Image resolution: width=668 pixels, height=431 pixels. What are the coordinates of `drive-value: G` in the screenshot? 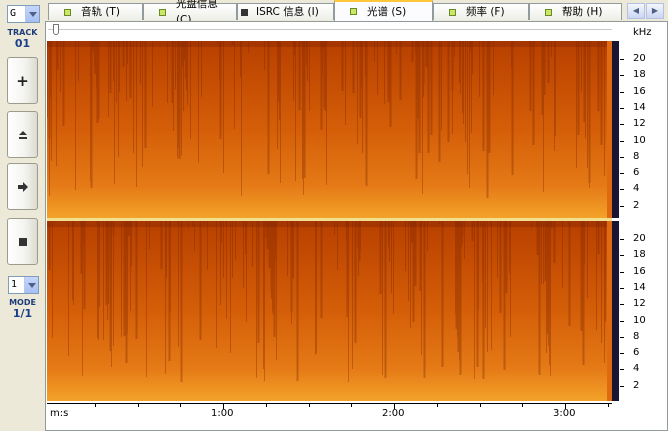 It's located at (13, 13).